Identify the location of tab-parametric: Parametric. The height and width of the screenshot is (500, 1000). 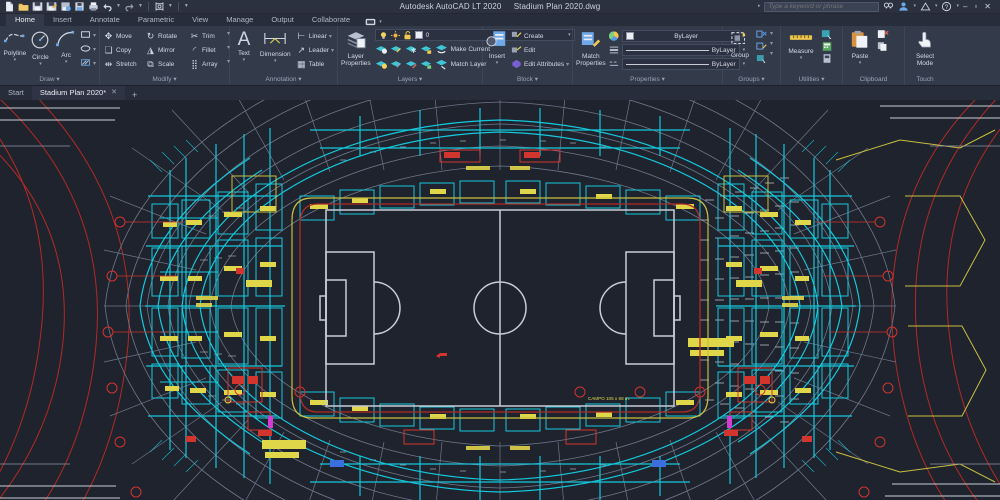
(156, 20).